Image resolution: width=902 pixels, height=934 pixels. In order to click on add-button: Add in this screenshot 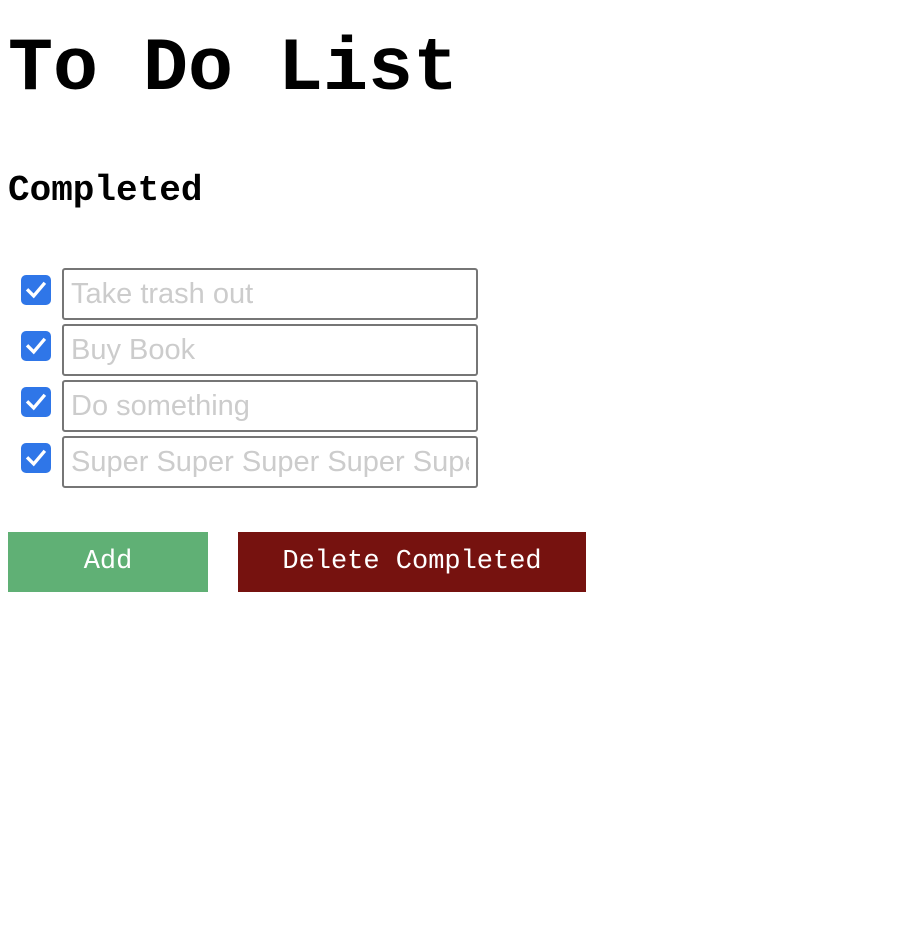, I will do `click(108, 562)`.